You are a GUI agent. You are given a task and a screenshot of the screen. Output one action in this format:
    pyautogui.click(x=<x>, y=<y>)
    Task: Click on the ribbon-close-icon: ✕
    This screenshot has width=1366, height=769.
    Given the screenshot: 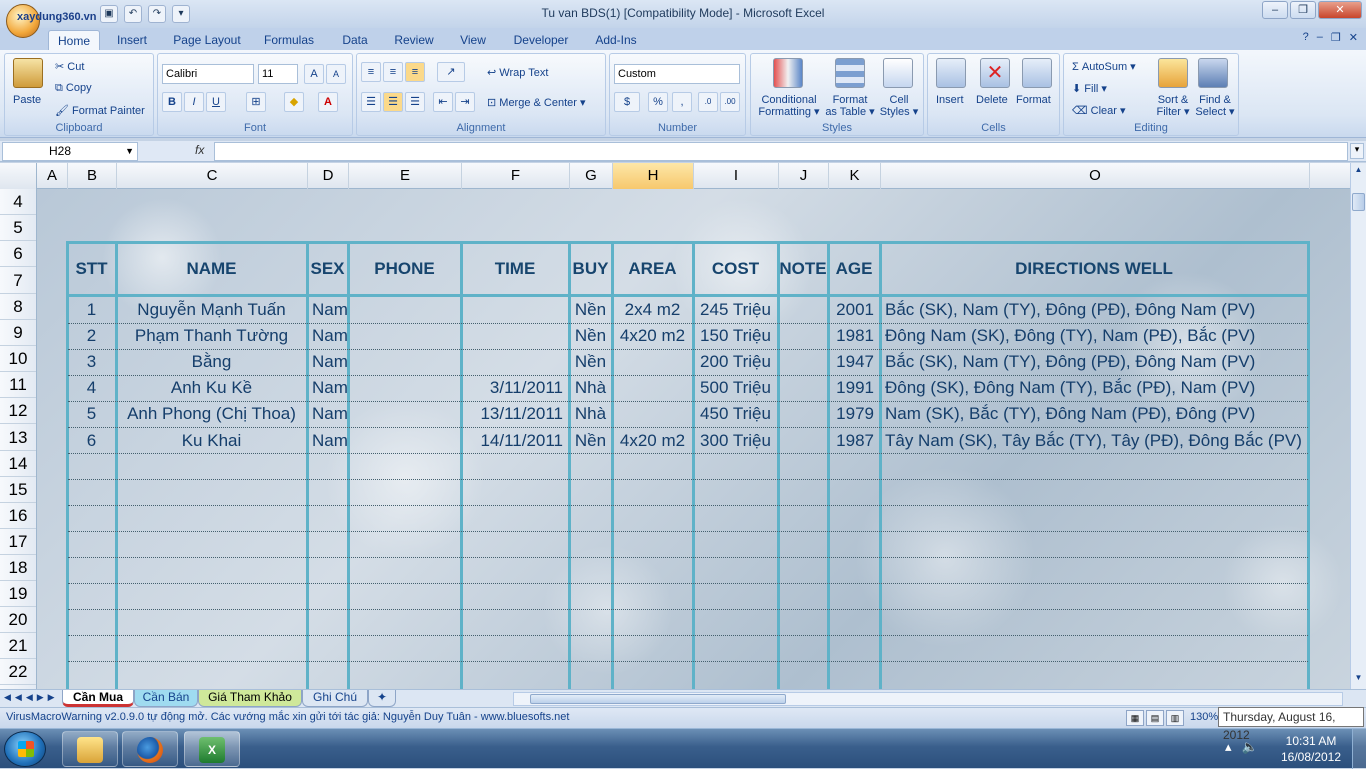 What is the action you would take?
    pyautogui.click(x=1353, y=37)
    